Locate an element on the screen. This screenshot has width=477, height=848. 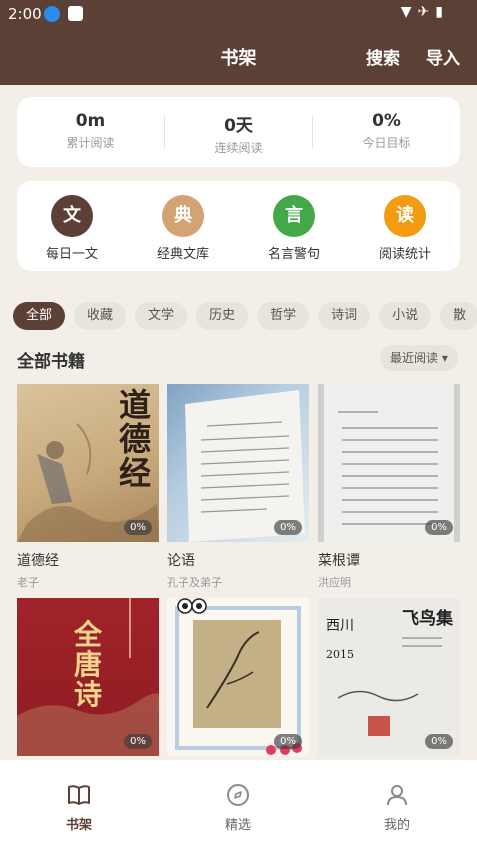
feature-reading-stats: 读 阅读统计 is located at coordinates (405, 228).